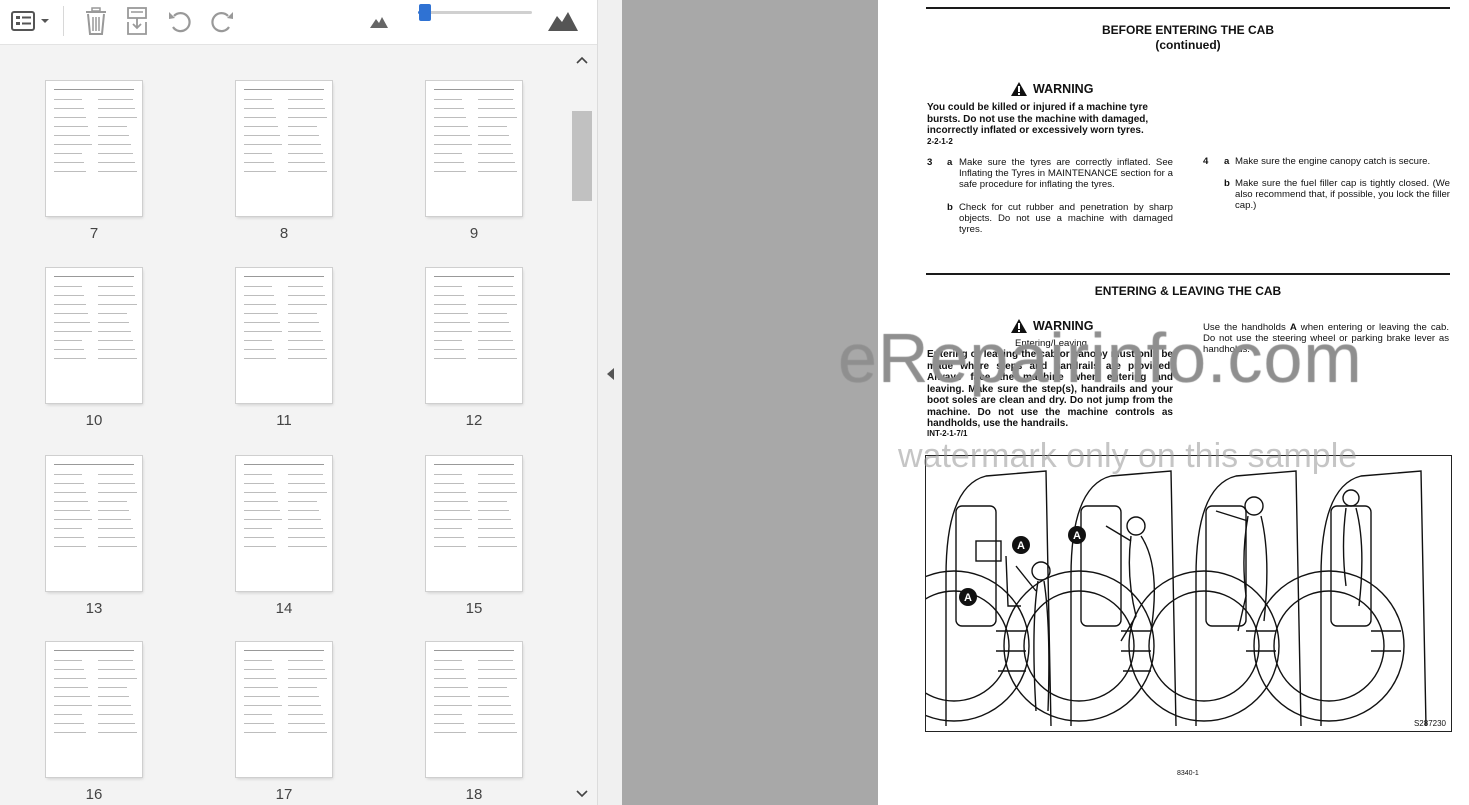 The image size is (1469, 805). Describe the element at coordinates (582, 794) in the screenshot. I see `scroll-down-arrow-icon` at that location.